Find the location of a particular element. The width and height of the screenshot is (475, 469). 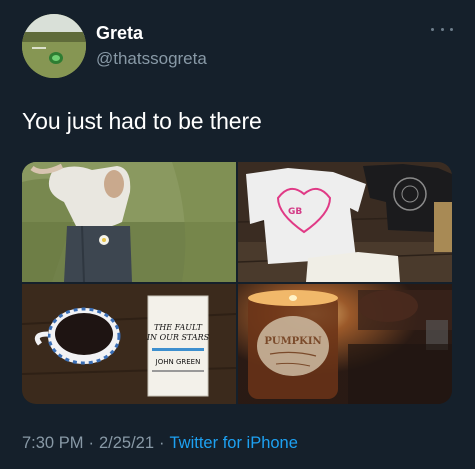

book-author: JOHN GREEN is located at coordinates (178, 362).